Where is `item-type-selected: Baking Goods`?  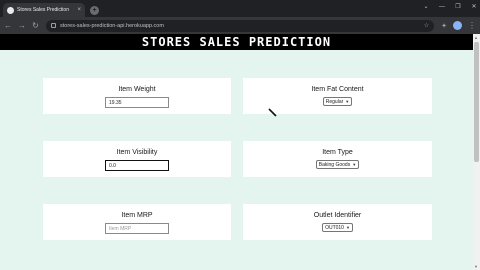 item-type-selected: Baking Goods is located at coordinates (334, 164).